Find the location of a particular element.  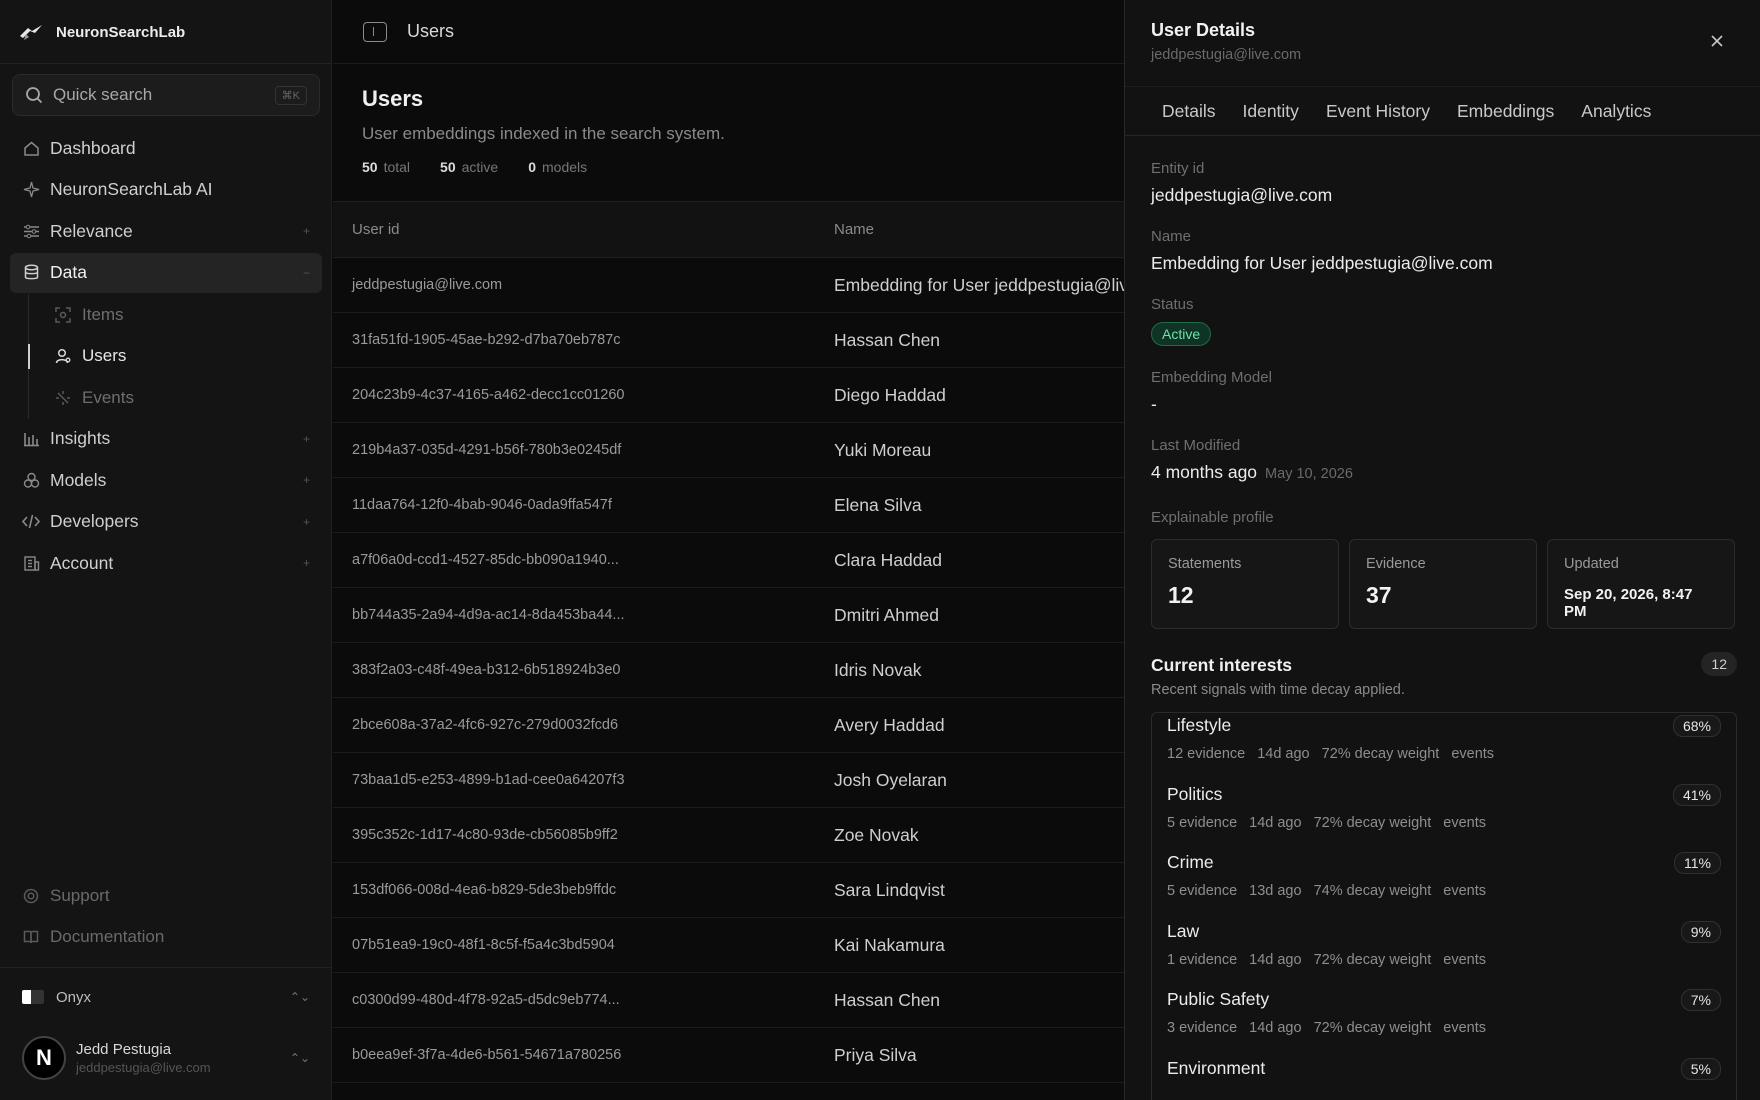

sidebar-item-items: Items is located at coordinates (188, 315).